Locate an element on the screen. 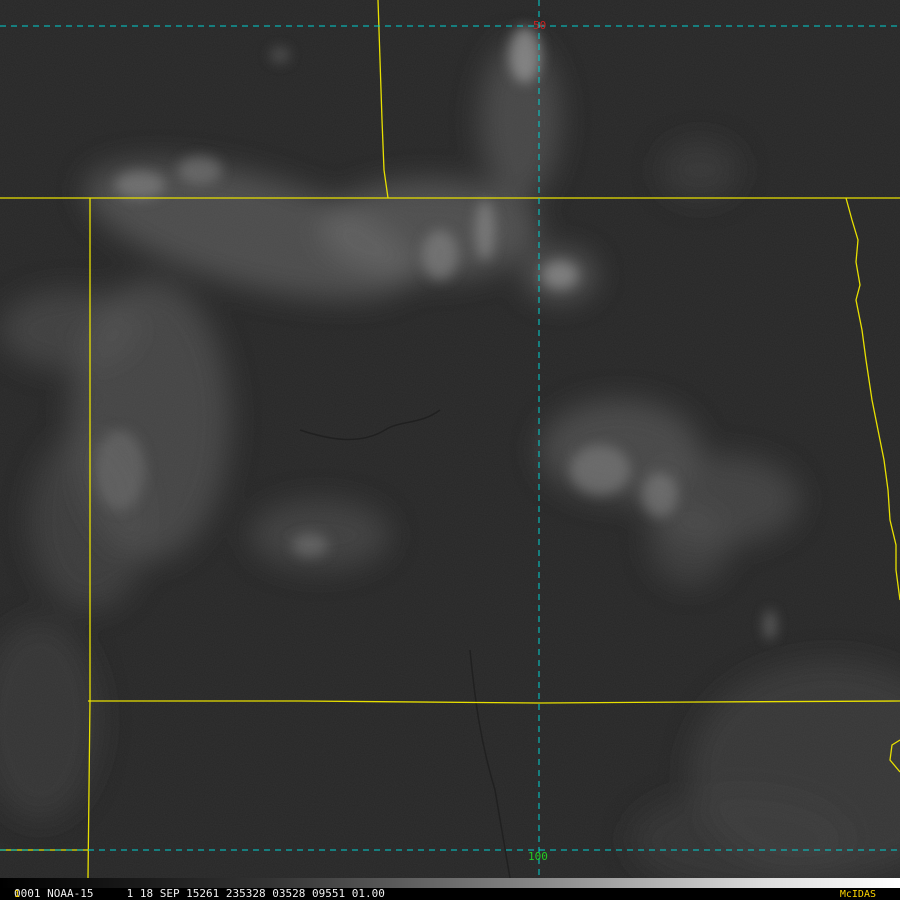 The image size is (900, 900). frame-number: 1 is located at coordinates (17, 894).